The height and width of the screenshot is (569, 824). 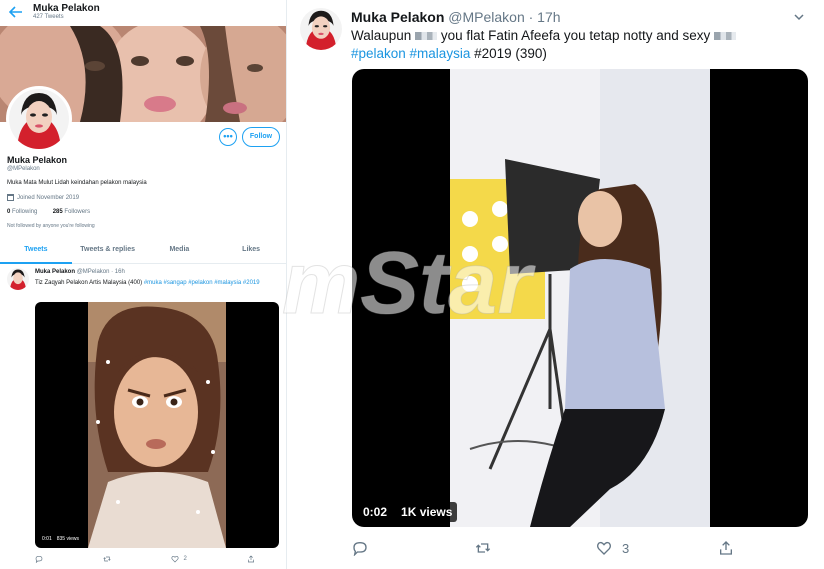 I want to click on tweet-body: Tiz Zaqyah Pelakon Artis Malaysia (400), so click(x=89, y=283).